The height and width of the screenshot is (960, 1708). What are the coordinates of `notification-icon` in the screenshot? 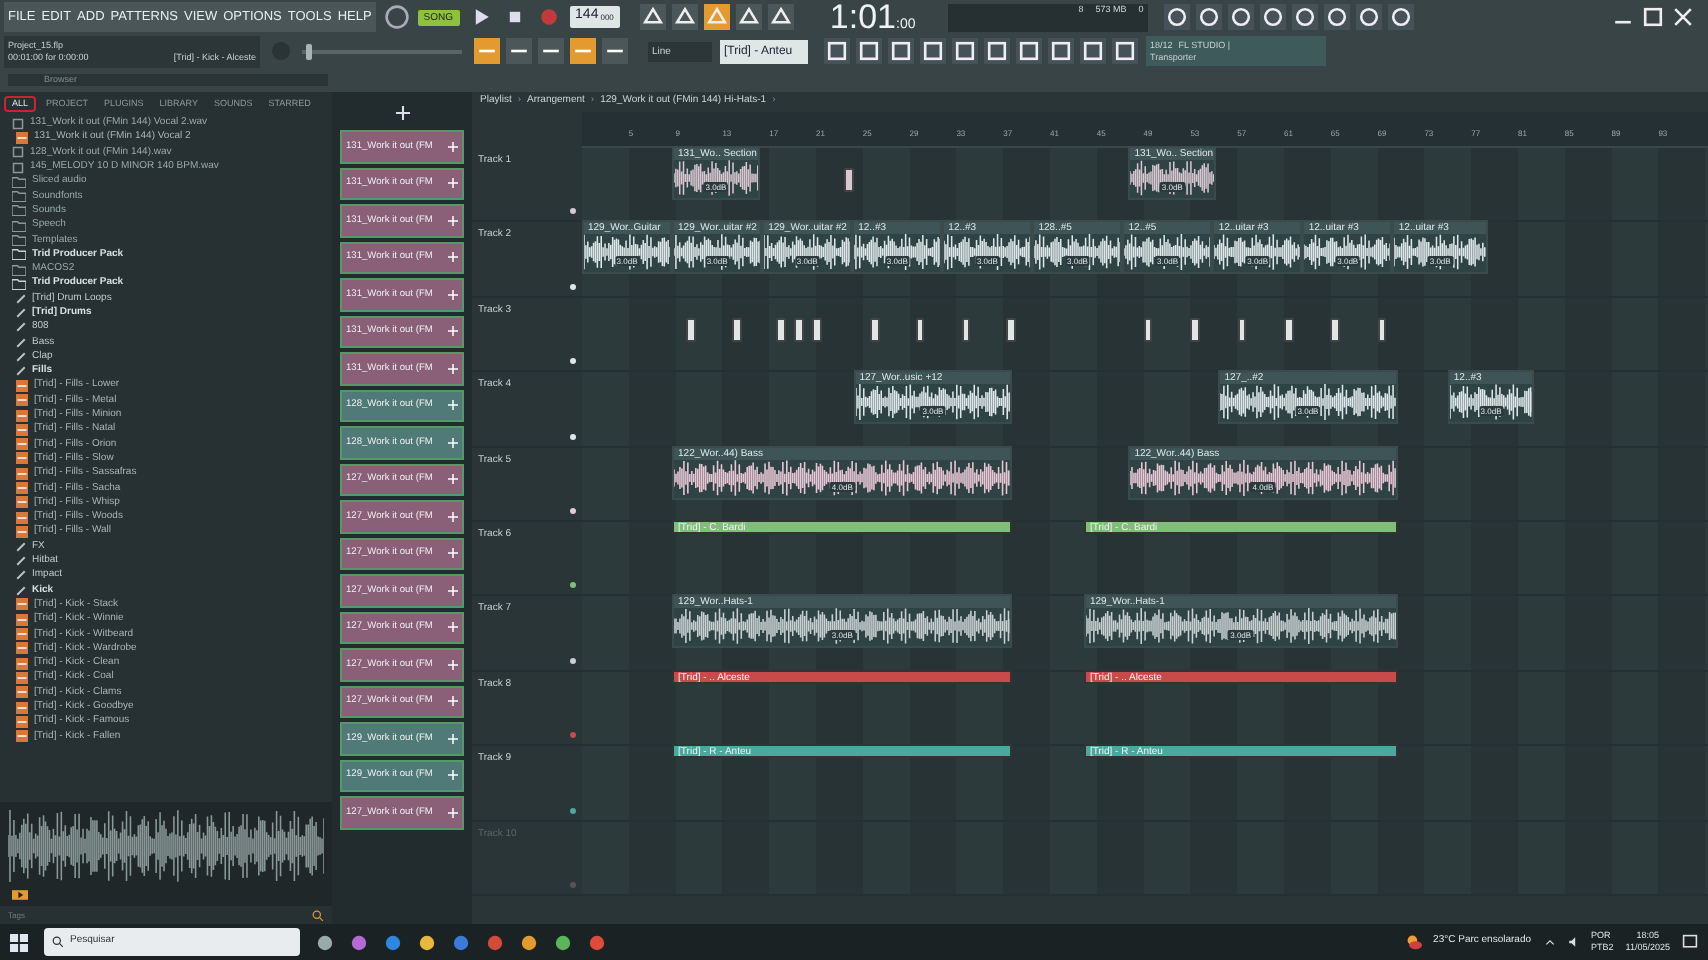 It's located at (1690, 942).